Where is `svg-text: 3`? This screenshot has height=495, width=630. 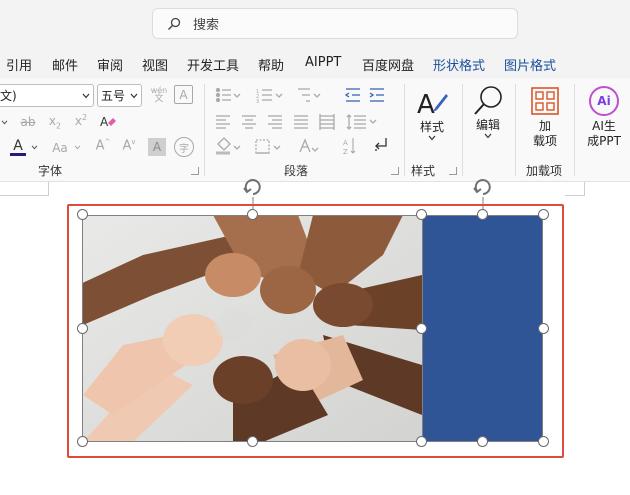 svg-text: 3 is located at coordinates (257, 102).